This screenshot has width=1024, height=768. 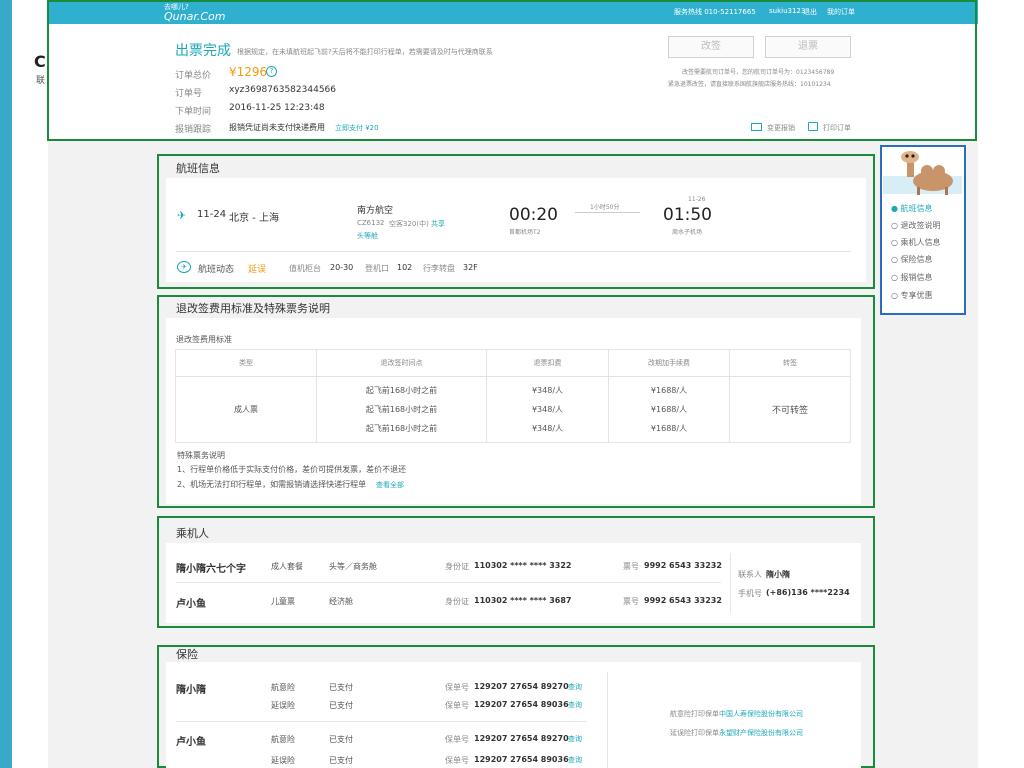 I want to click on flight-route: 北京 - 上海, so click(x=254, y=218).